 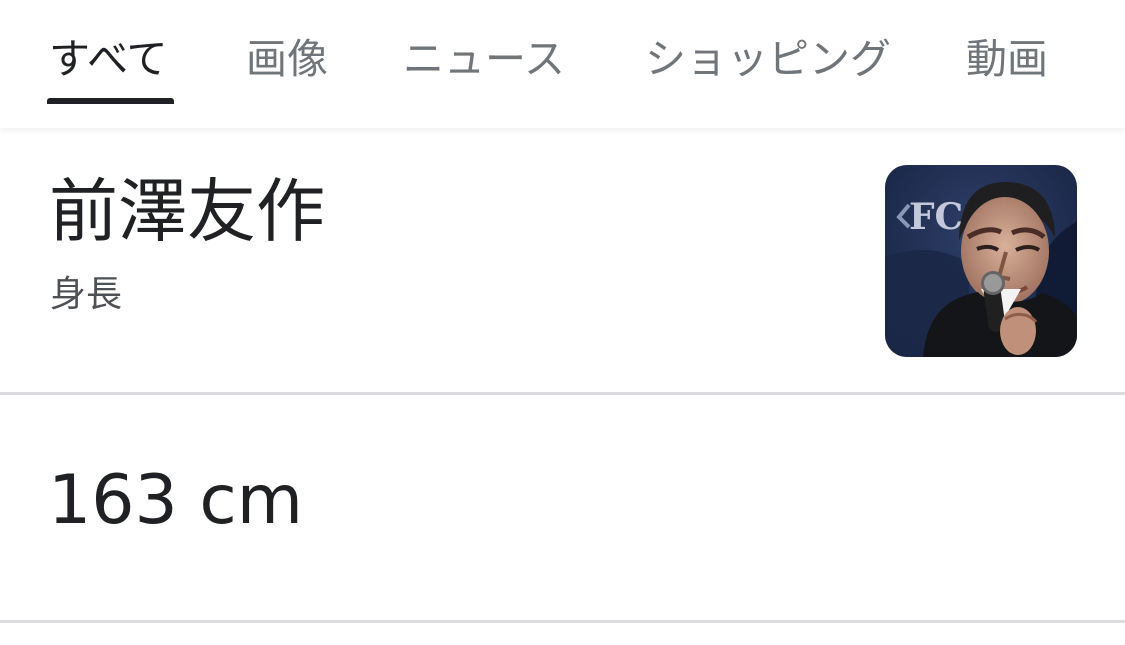 I want to click on entity-thumbnail: FC, so click(x=981, y=261).